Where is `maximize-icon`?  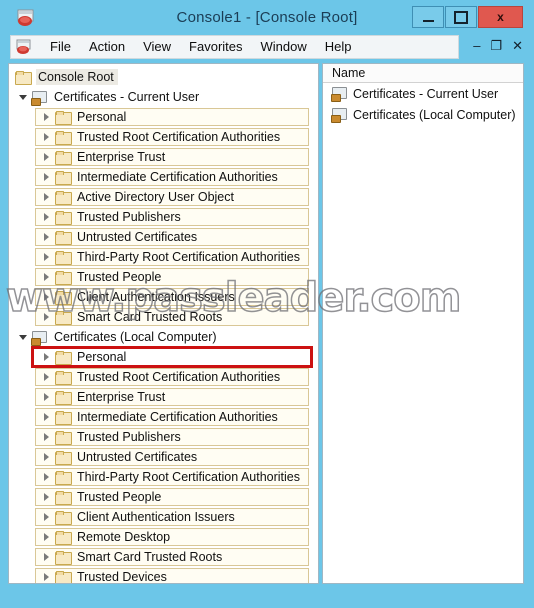 maximize-icon is located at coordinates (461, 17).